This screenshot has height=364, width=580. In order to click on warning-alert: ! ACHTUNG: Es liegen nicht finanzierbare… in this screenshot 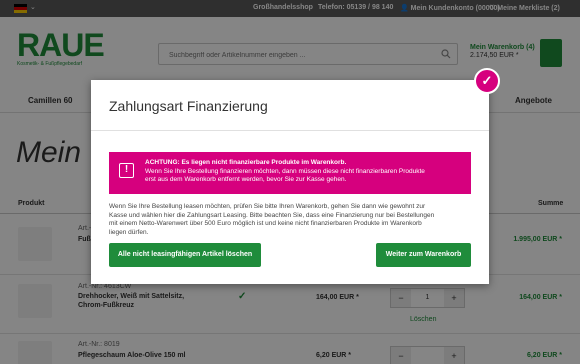, I will do `click(290, 173)`.